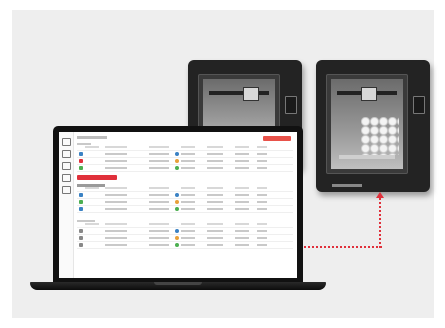  Describe the element at coordinates (277, 138) in the screenshot. I see `add-to-queue-button` at that location.